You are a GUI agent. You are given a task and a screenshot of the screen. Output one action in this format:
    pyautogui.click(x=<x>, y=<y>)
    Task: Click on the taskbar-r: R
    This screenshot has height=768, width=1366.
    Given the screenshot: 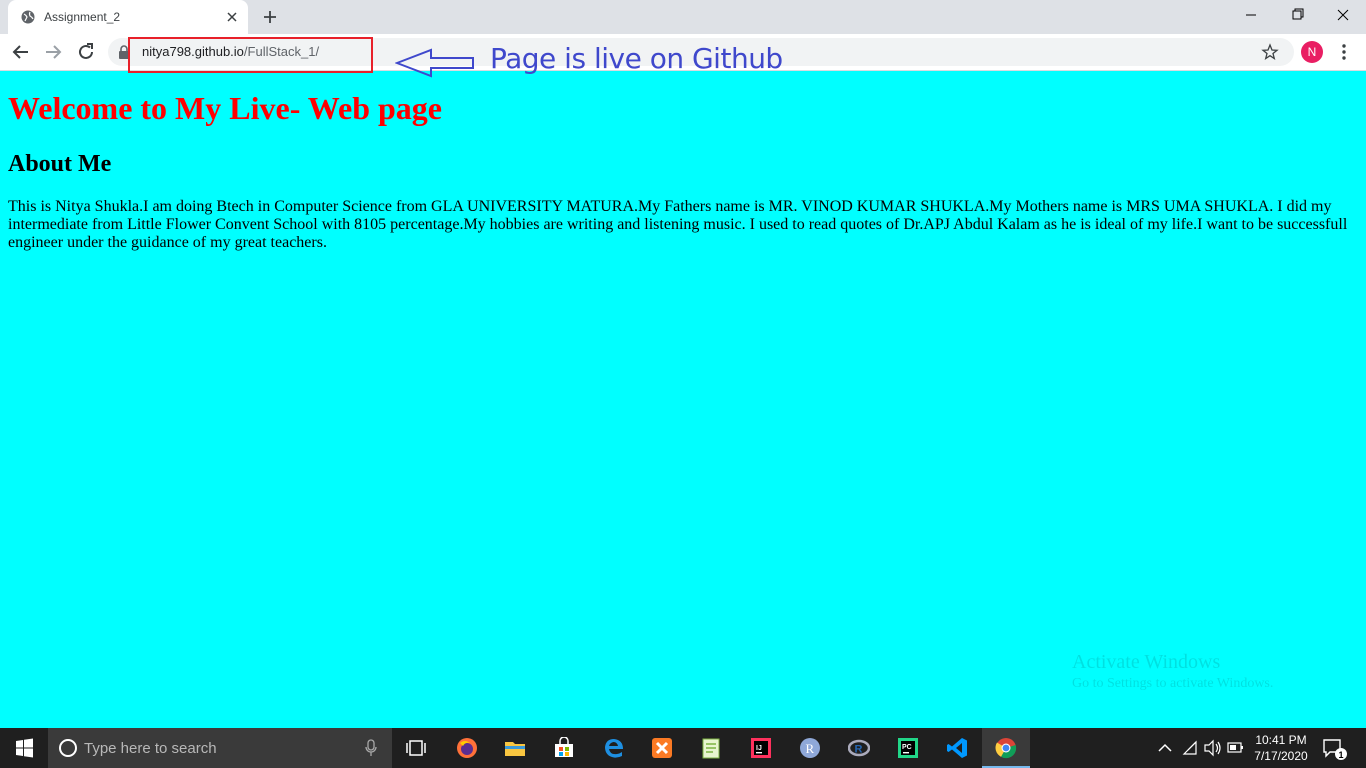 What is the action you would take?
    pyautogui.click(x=810, y=748)
    